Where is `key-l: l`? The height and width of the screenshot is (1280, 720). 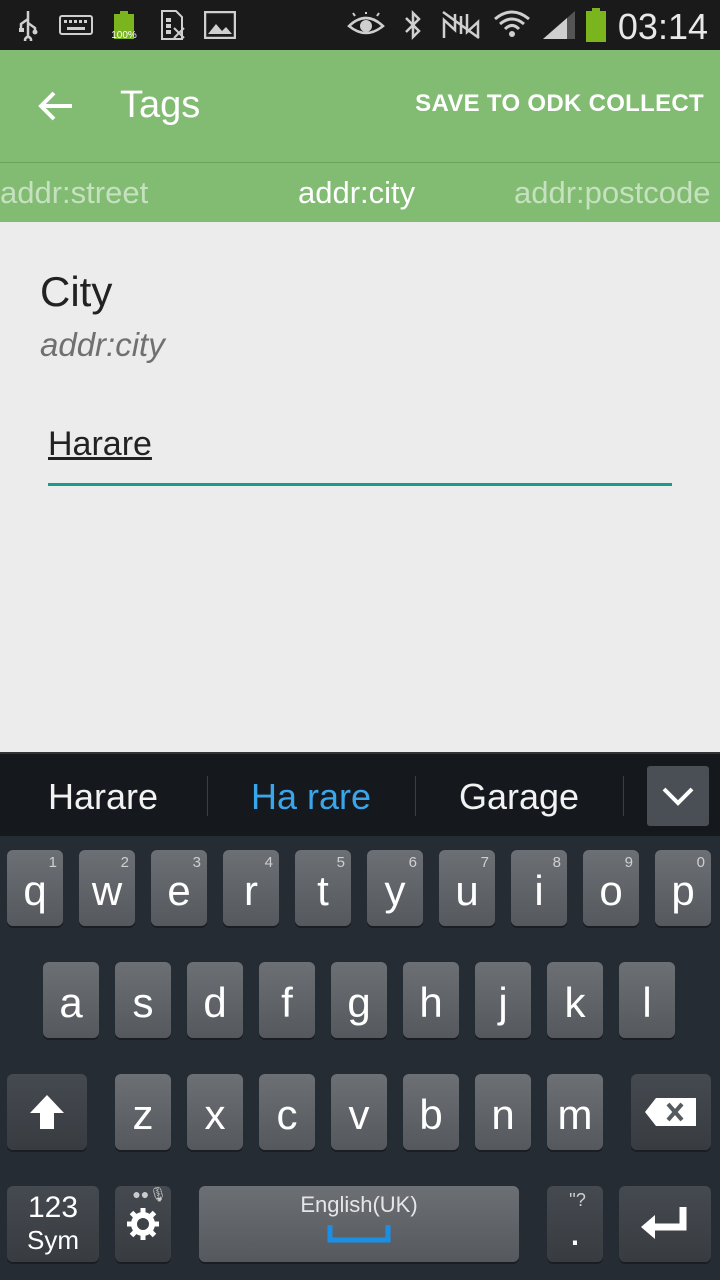
key-l: l is located at coordinates (647, 1000).